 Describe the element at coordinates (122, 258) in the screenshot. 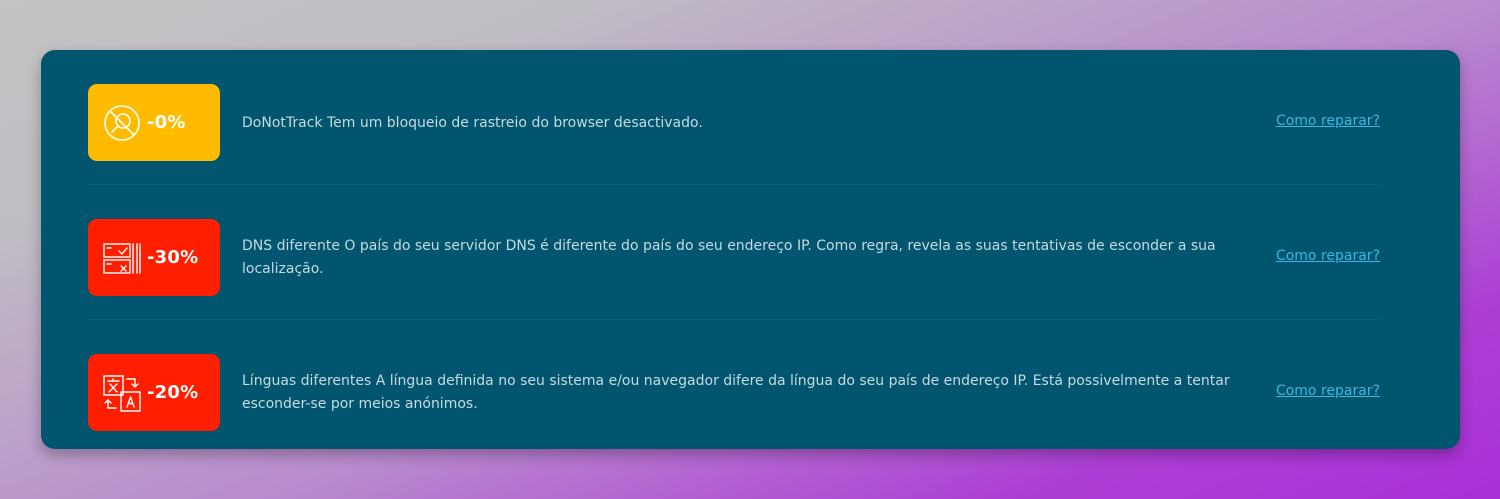

I see `dns-servers-icon` at that location.